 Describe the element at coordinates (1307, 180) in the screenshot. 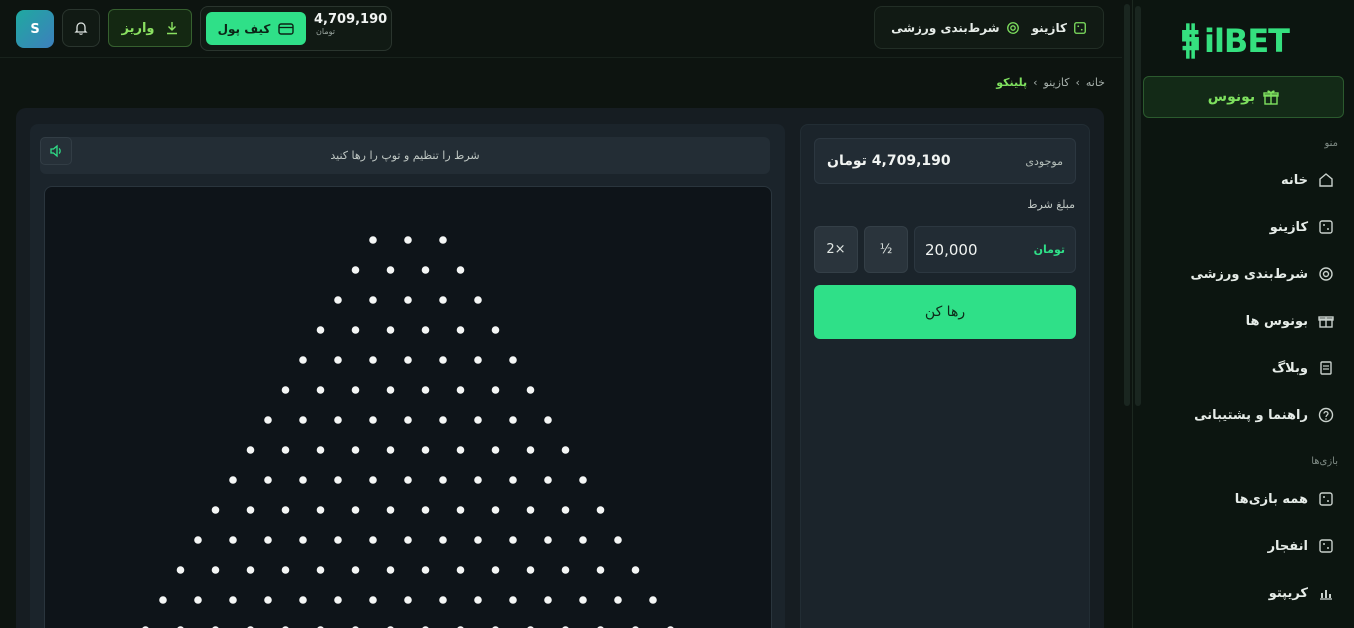

I see `sidebar-item-home: خانه` at that location.